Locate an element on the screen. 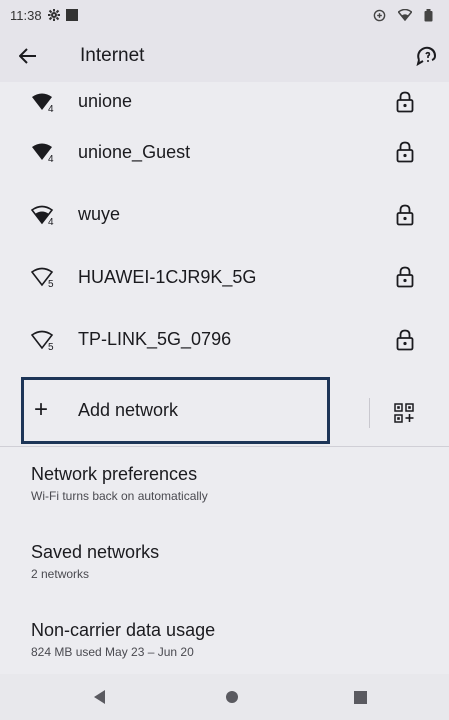 Image resolution: width=449 pixels, height=720 pixels. preference-subtitle: Wi-Fi turns back on automatically is located at coordinates (119, 496).